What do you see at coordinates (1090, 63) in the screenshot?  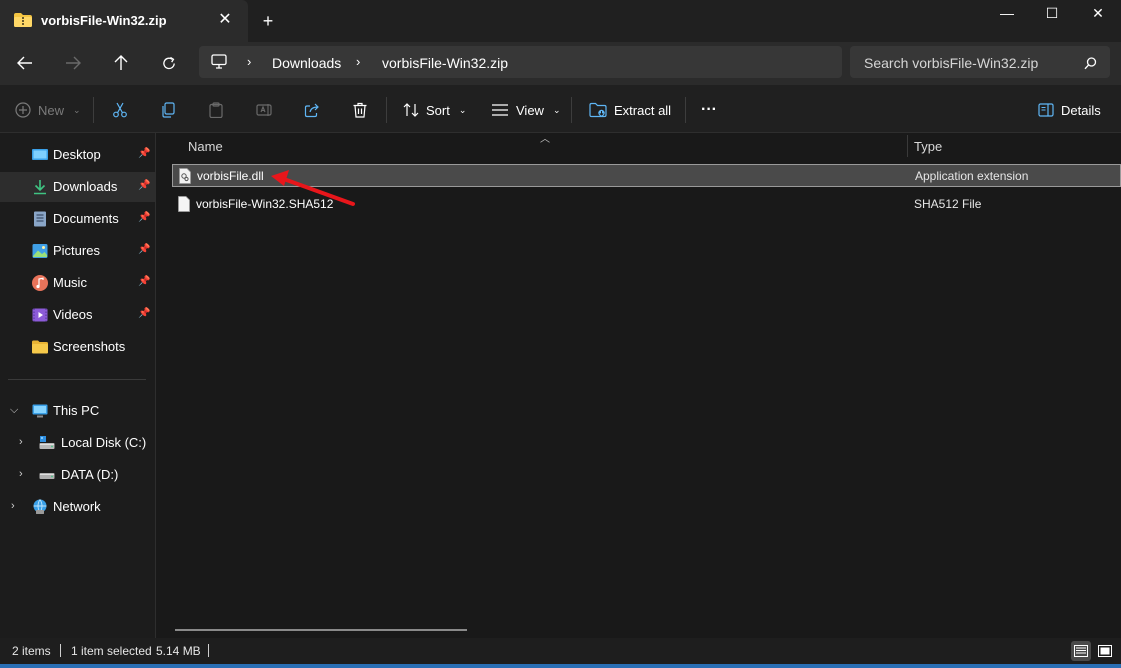 I see `search-icon` at bounding box center [1090, 63].